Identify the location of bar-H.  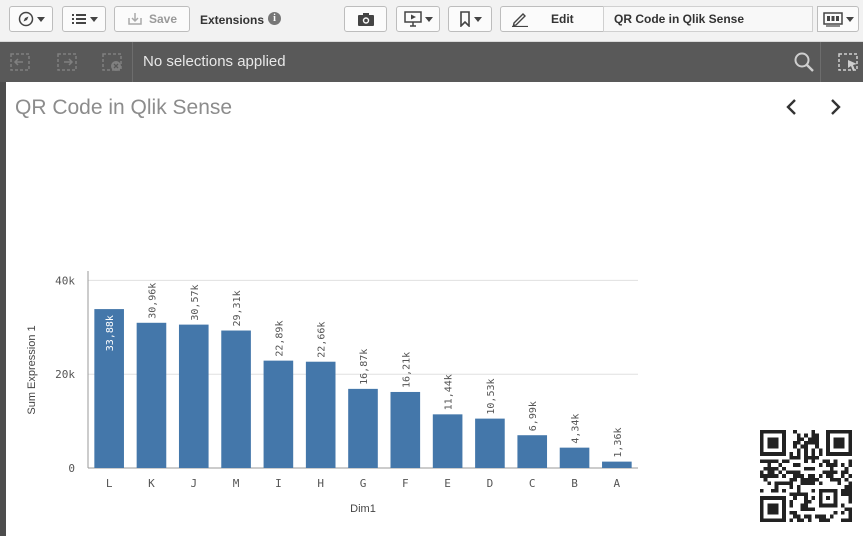
(320, 414).